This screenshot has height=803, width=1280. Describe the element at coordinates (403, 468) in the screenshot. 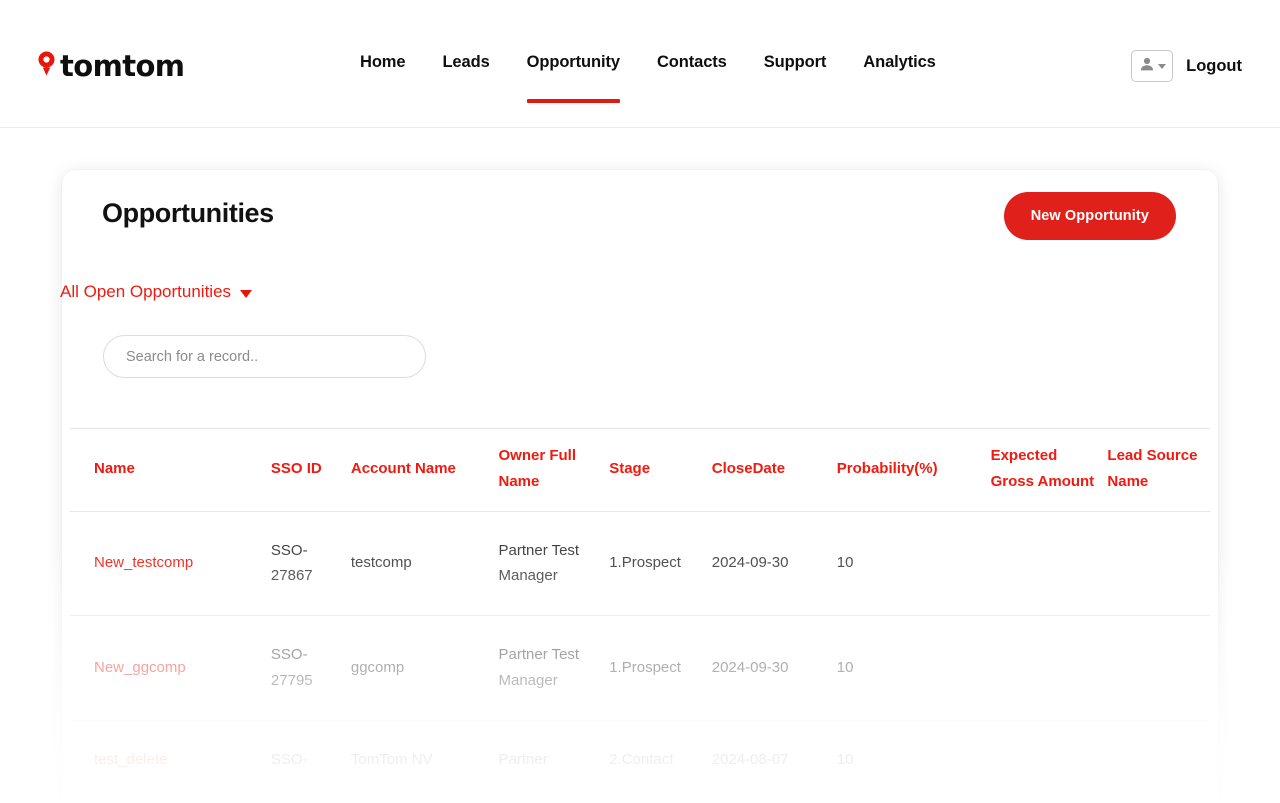

I see `column-header-label: Account Name` at that location.